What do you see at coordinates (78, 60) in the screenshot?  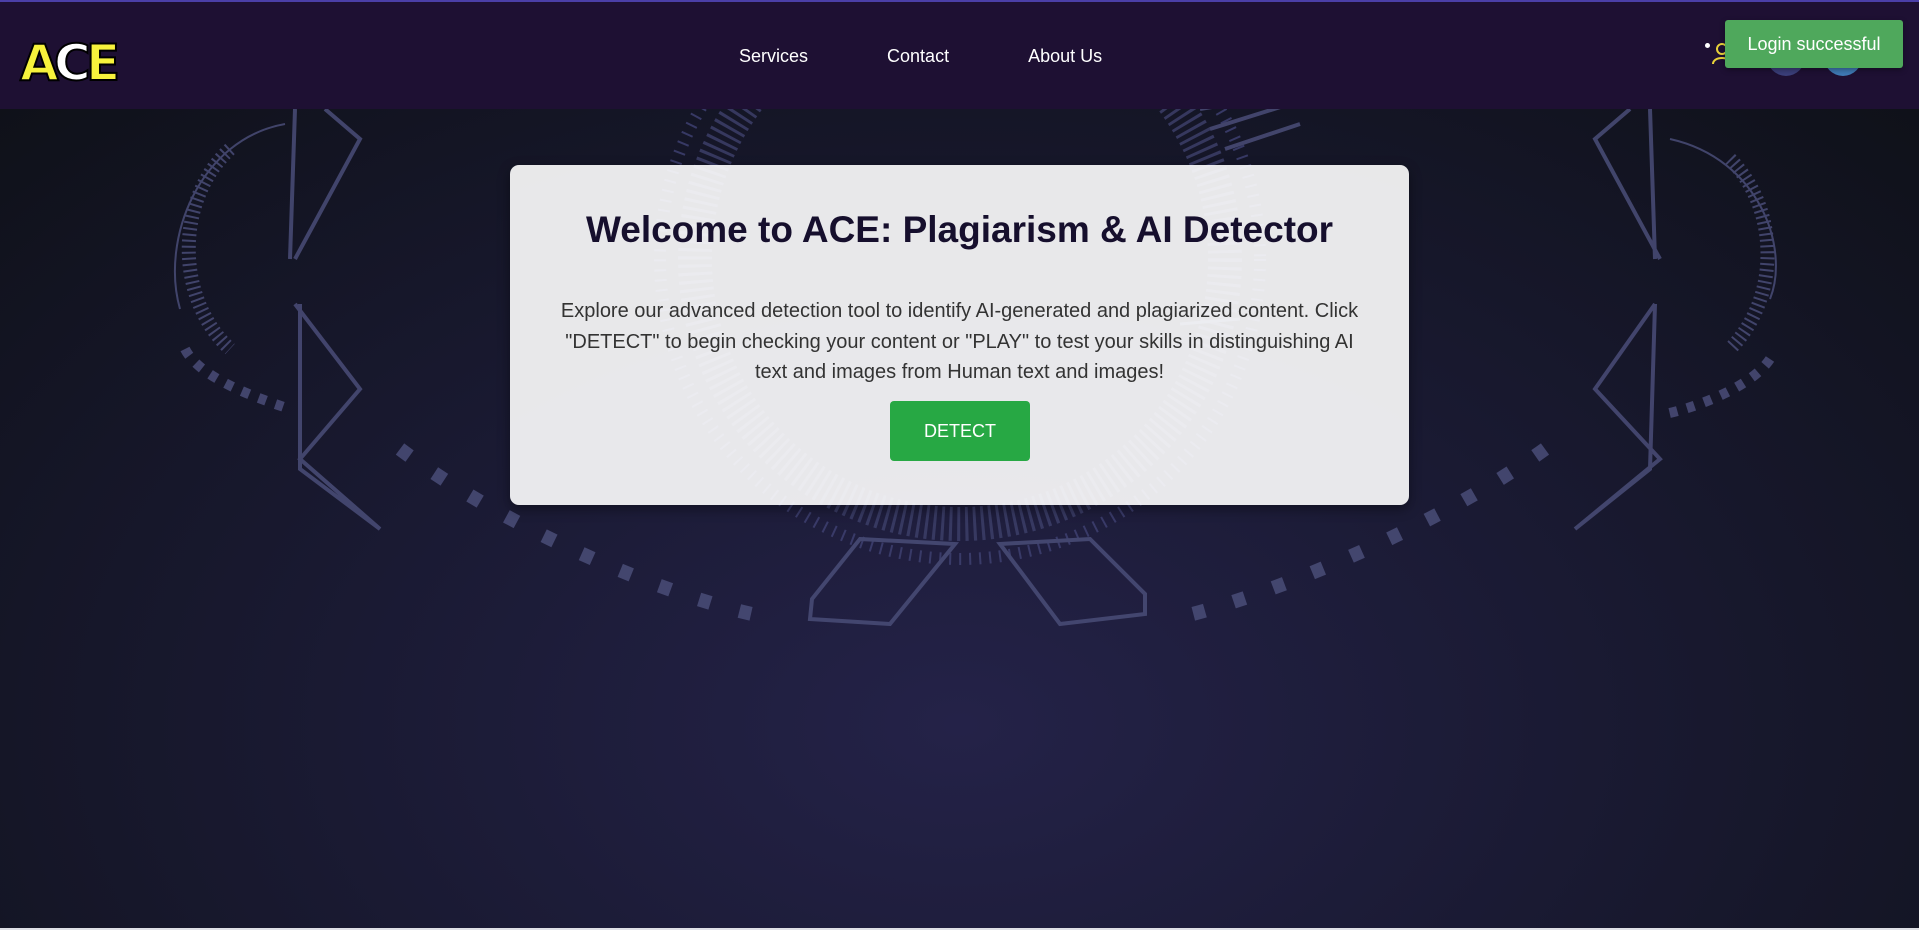 I see `ace-logo: A C E` at bounding box center [78, 60].